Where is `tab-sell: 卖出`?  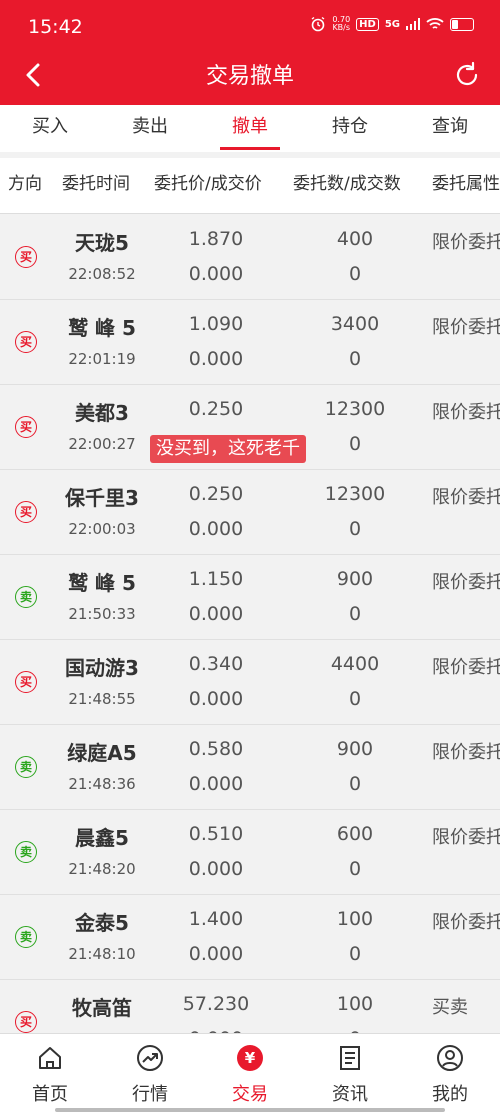
tab-sell: 卖出 is located at coordinates (150, 128).